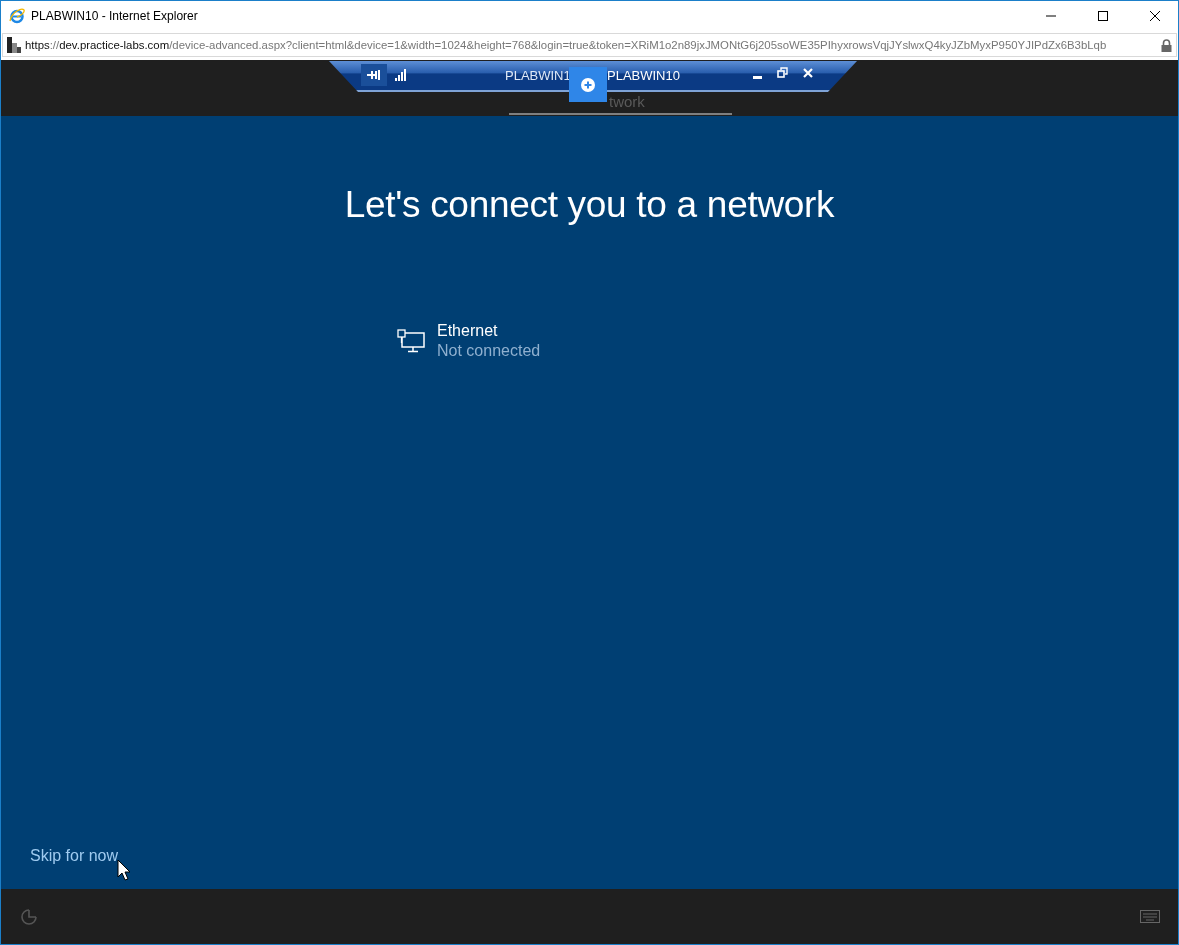  What do you see at coordinates (489, 351) in the screenshot?
I see `network-status: Not connected` at bounding box center [489, 351].